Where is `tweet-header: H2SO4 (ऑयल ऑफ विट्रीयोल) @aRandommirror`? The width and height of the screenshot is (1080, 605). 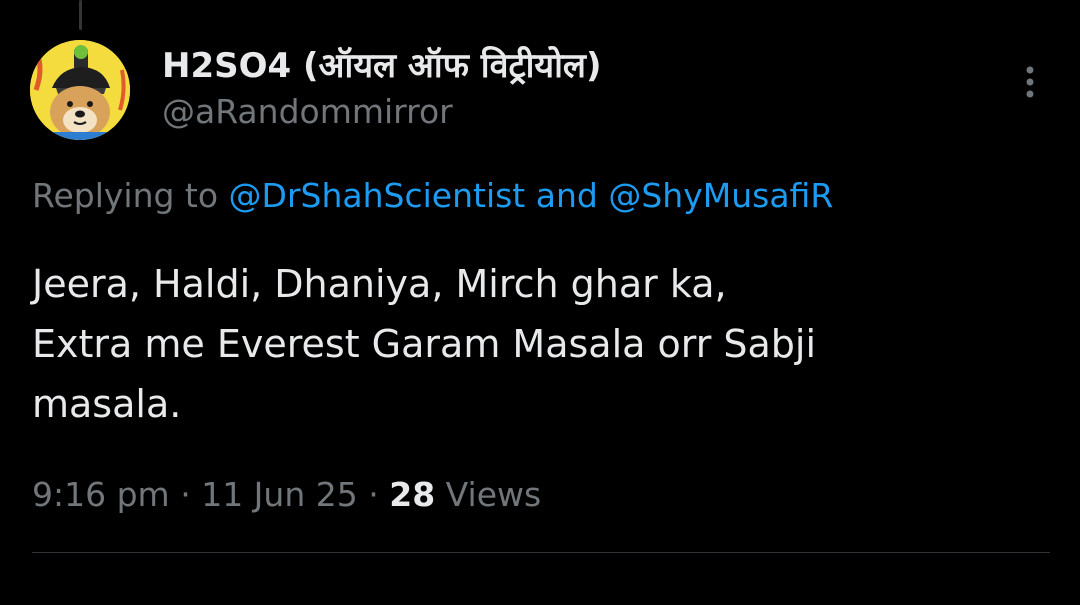 tweet-header: H2SO4 (ऑयल ऑफ विट्रीयोल) @aRandommirror is located at coordinates (581, 89).